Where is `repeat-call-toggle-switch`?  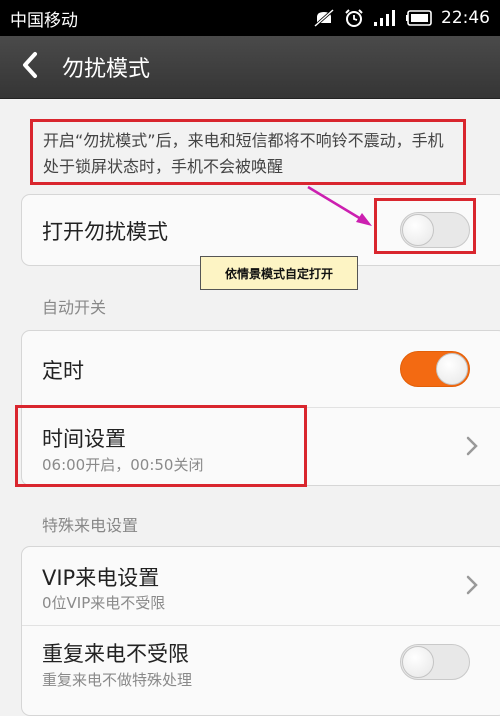 repeat-call-toggle-switch is located at coordinates (435, 662).